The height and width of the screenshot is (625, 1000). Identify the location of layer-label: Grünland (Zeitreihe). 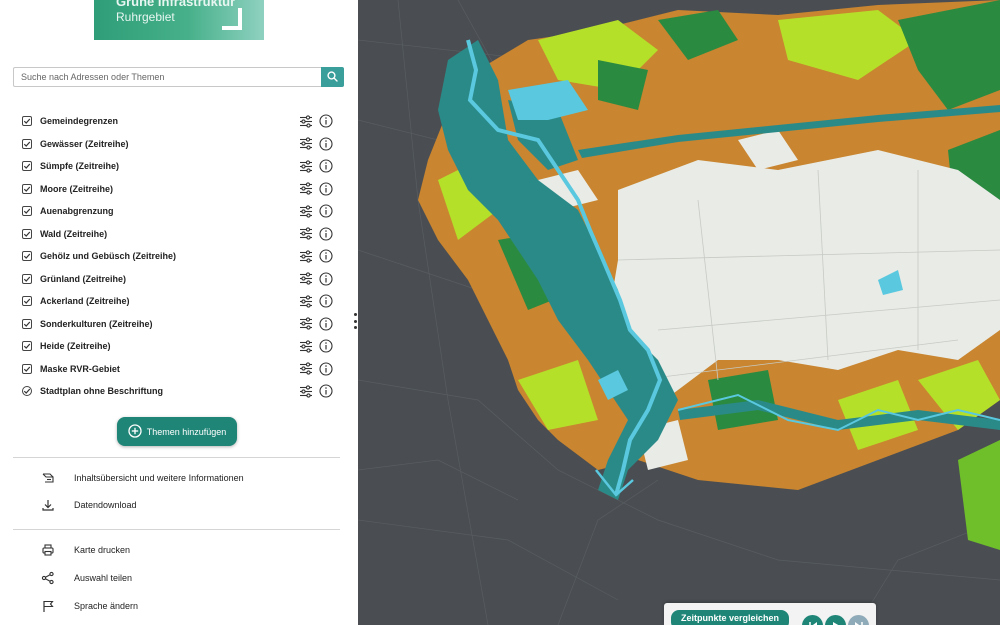
(83, 278).